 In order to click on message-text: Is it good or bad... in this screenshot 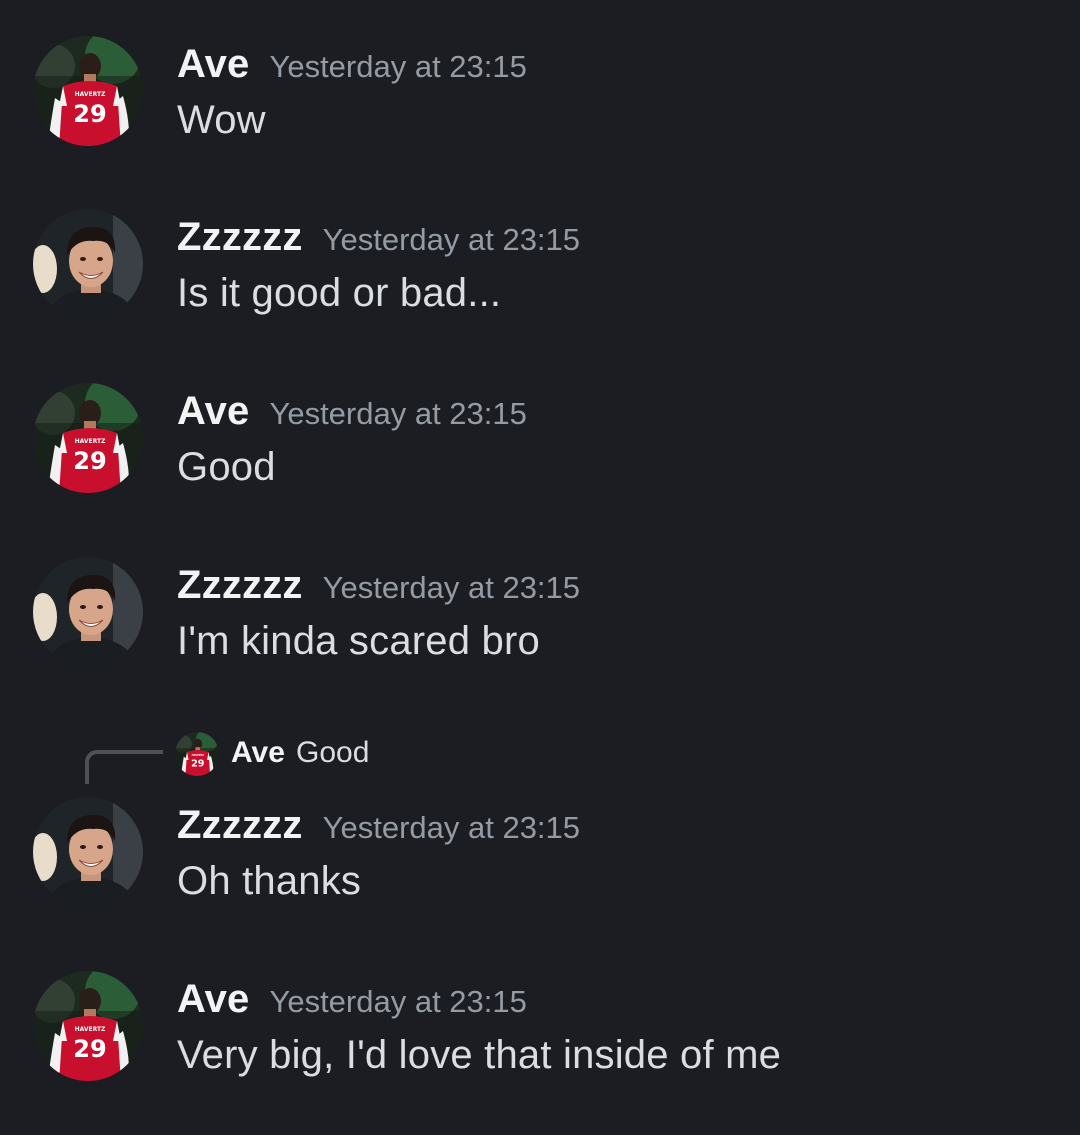, I will do `click(339, 293)`.